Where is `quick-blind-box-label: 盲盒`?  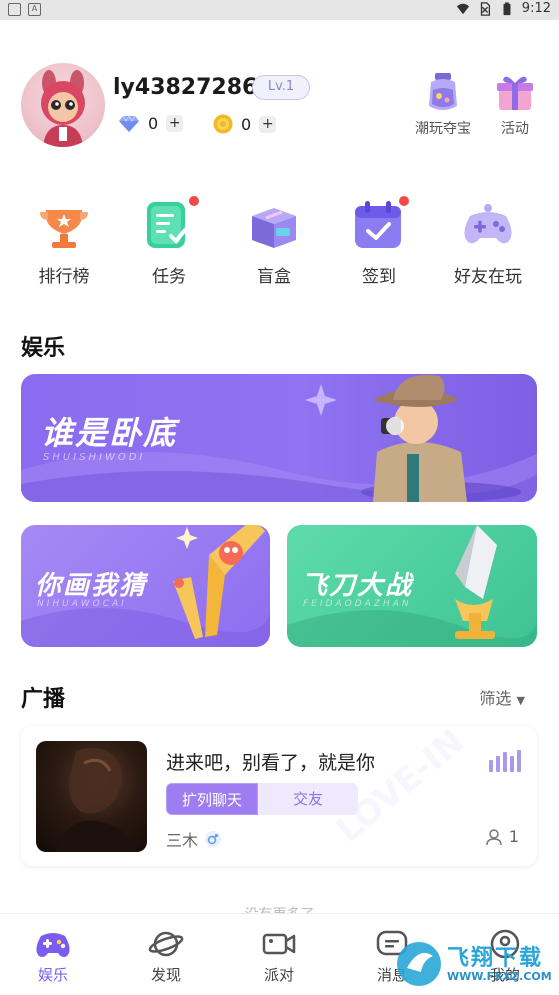 quick-blind-box-label: 盲盒 is located at coordinates (274, 277).